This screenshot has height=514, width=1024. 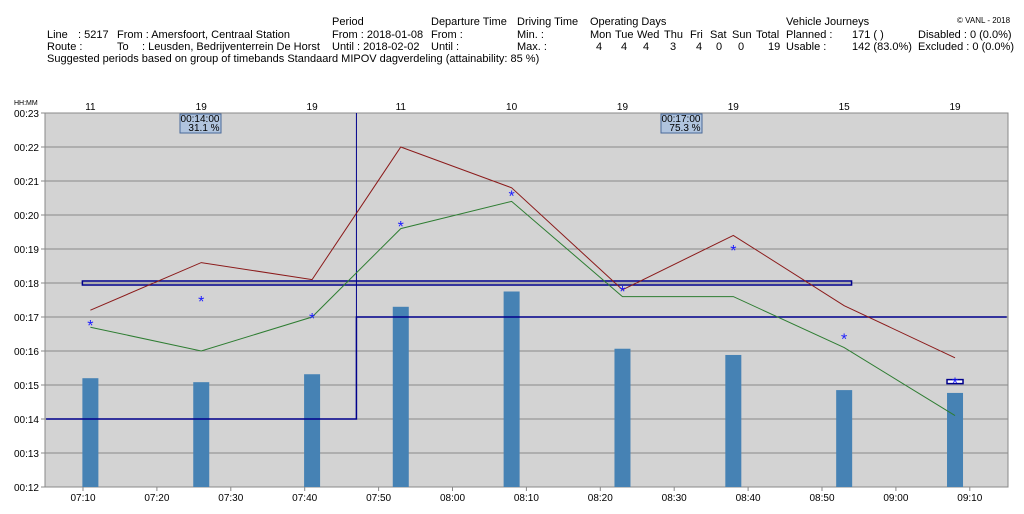 I want to click on x-tick-label: 08:20, so click(x=600, y=498).